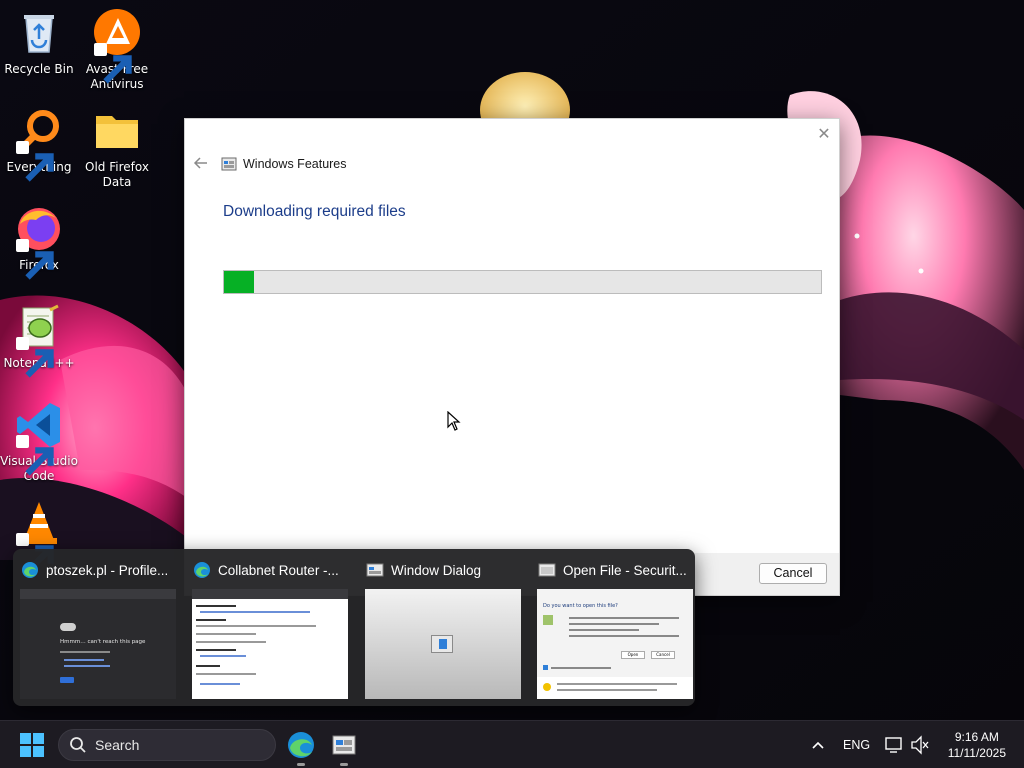  I want to click on taskbar-app-windows-features, so click(344, 748).